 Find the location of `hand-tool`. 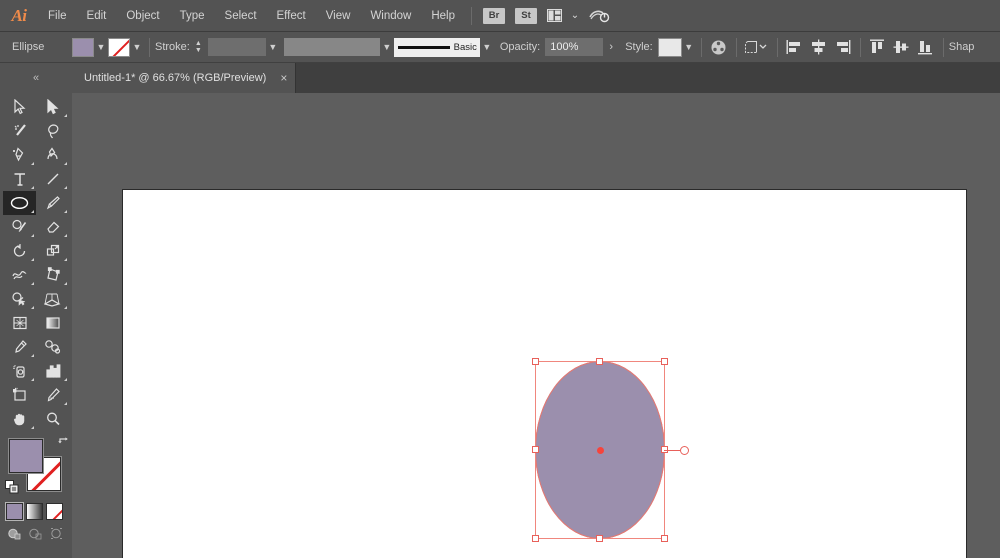

hand-tool is located at coordinates (19, 419).